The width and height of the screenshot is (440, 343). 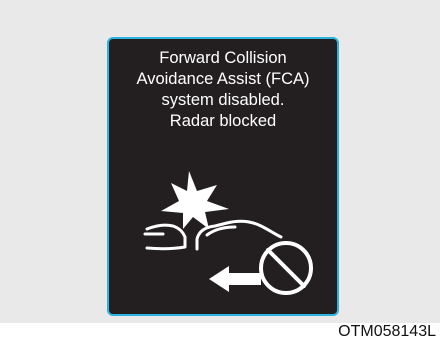 What do you see at coordinates (235, 279) in the screenshot?
I see `arrow-left-icon` at bounding box center [235, 279].